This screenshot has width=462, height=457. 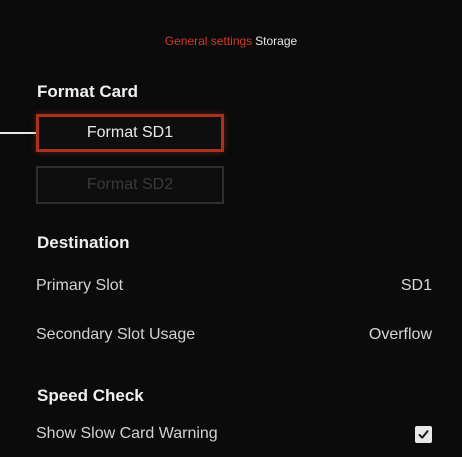 I want to click on breadcrumb: General settings Storage, so click(x=231, y=41).